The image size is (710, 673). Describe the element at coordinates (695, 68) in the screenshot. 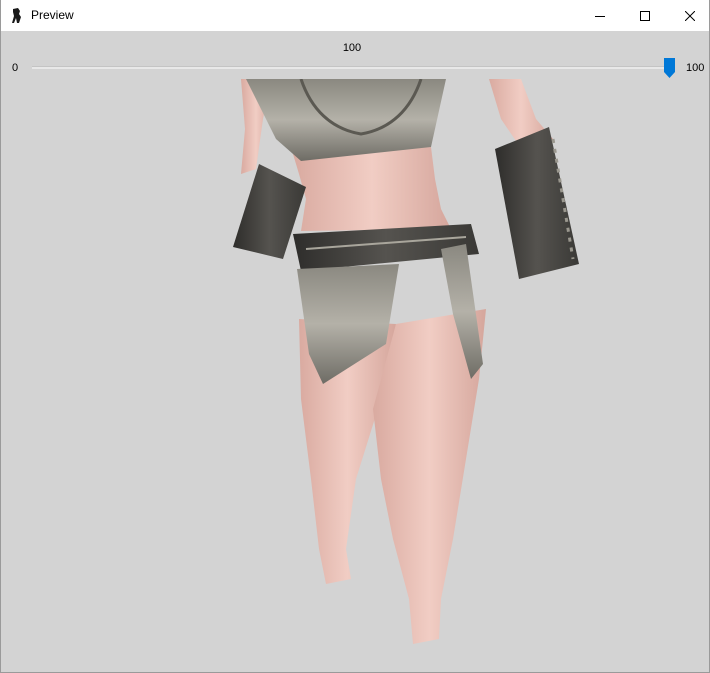

I see `slider-max-label: 100` at that location.